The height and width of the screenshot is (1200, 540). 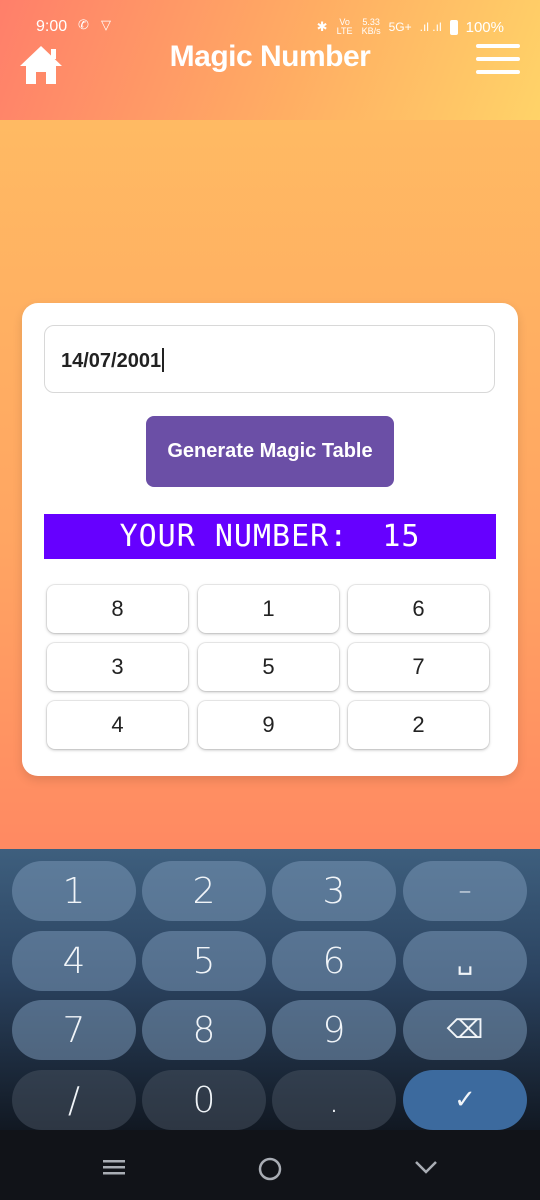 I want to click on done-key-check-icon: ✓, so click(x=465, y=1100).